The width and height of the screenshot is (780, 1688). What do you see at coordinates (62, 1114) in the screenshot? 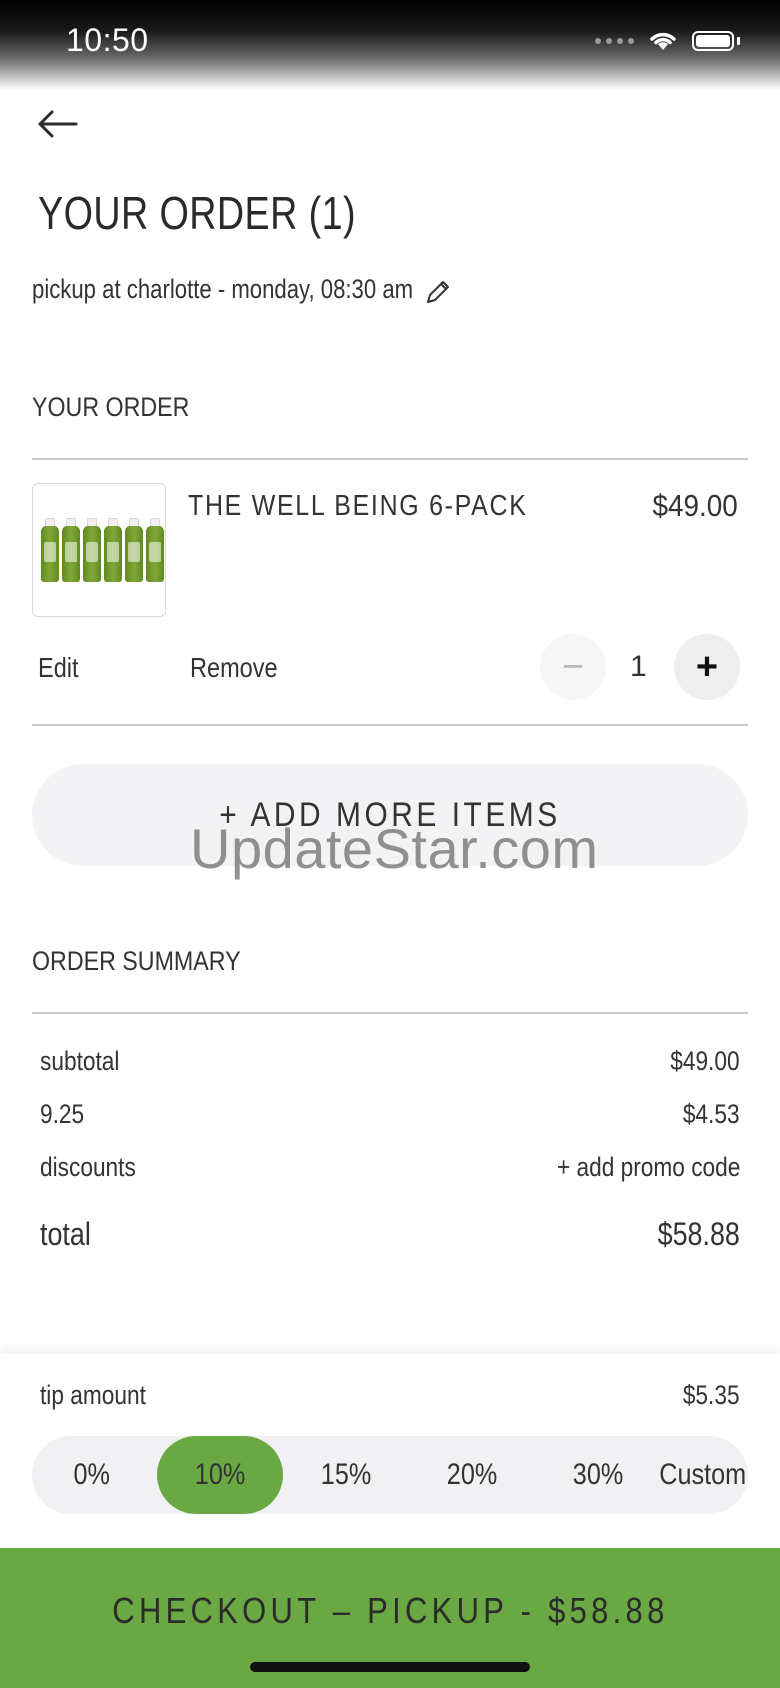
I see `summary-label: 9.25` at bounding box center [62, 1114].